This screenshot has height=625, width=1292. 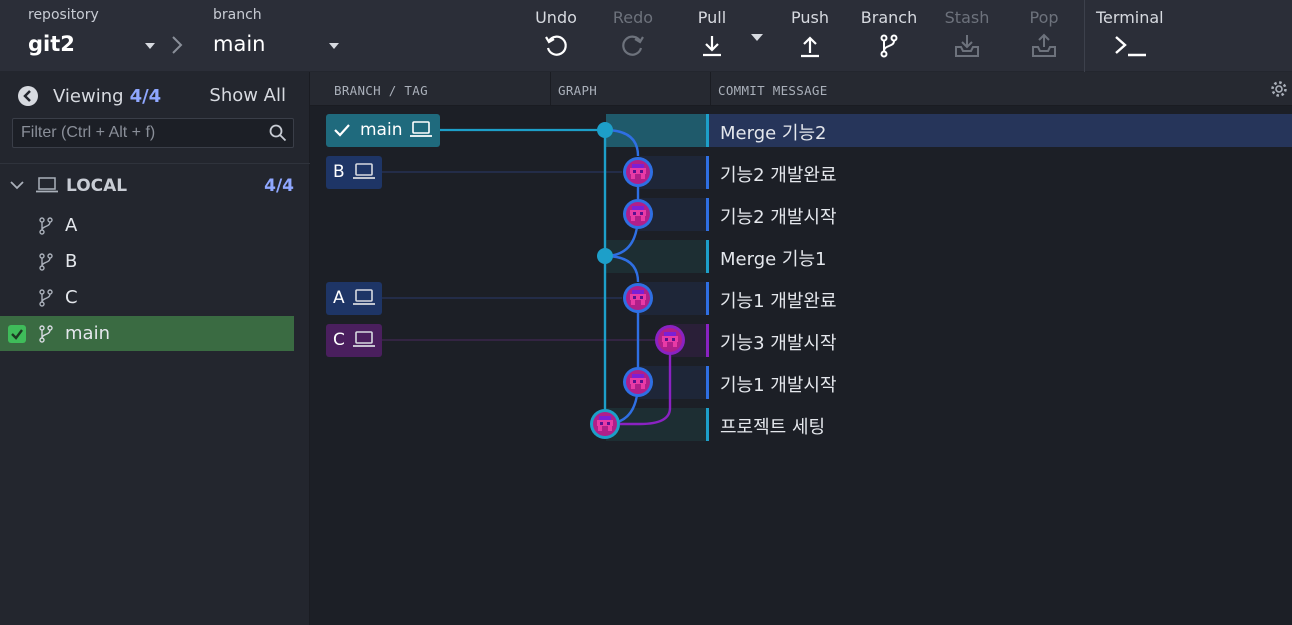 What do you see at coordinates (999, 130) in the screenshot?
I see `commit-row: Merge 기능2` at bounding box center [999, 130].